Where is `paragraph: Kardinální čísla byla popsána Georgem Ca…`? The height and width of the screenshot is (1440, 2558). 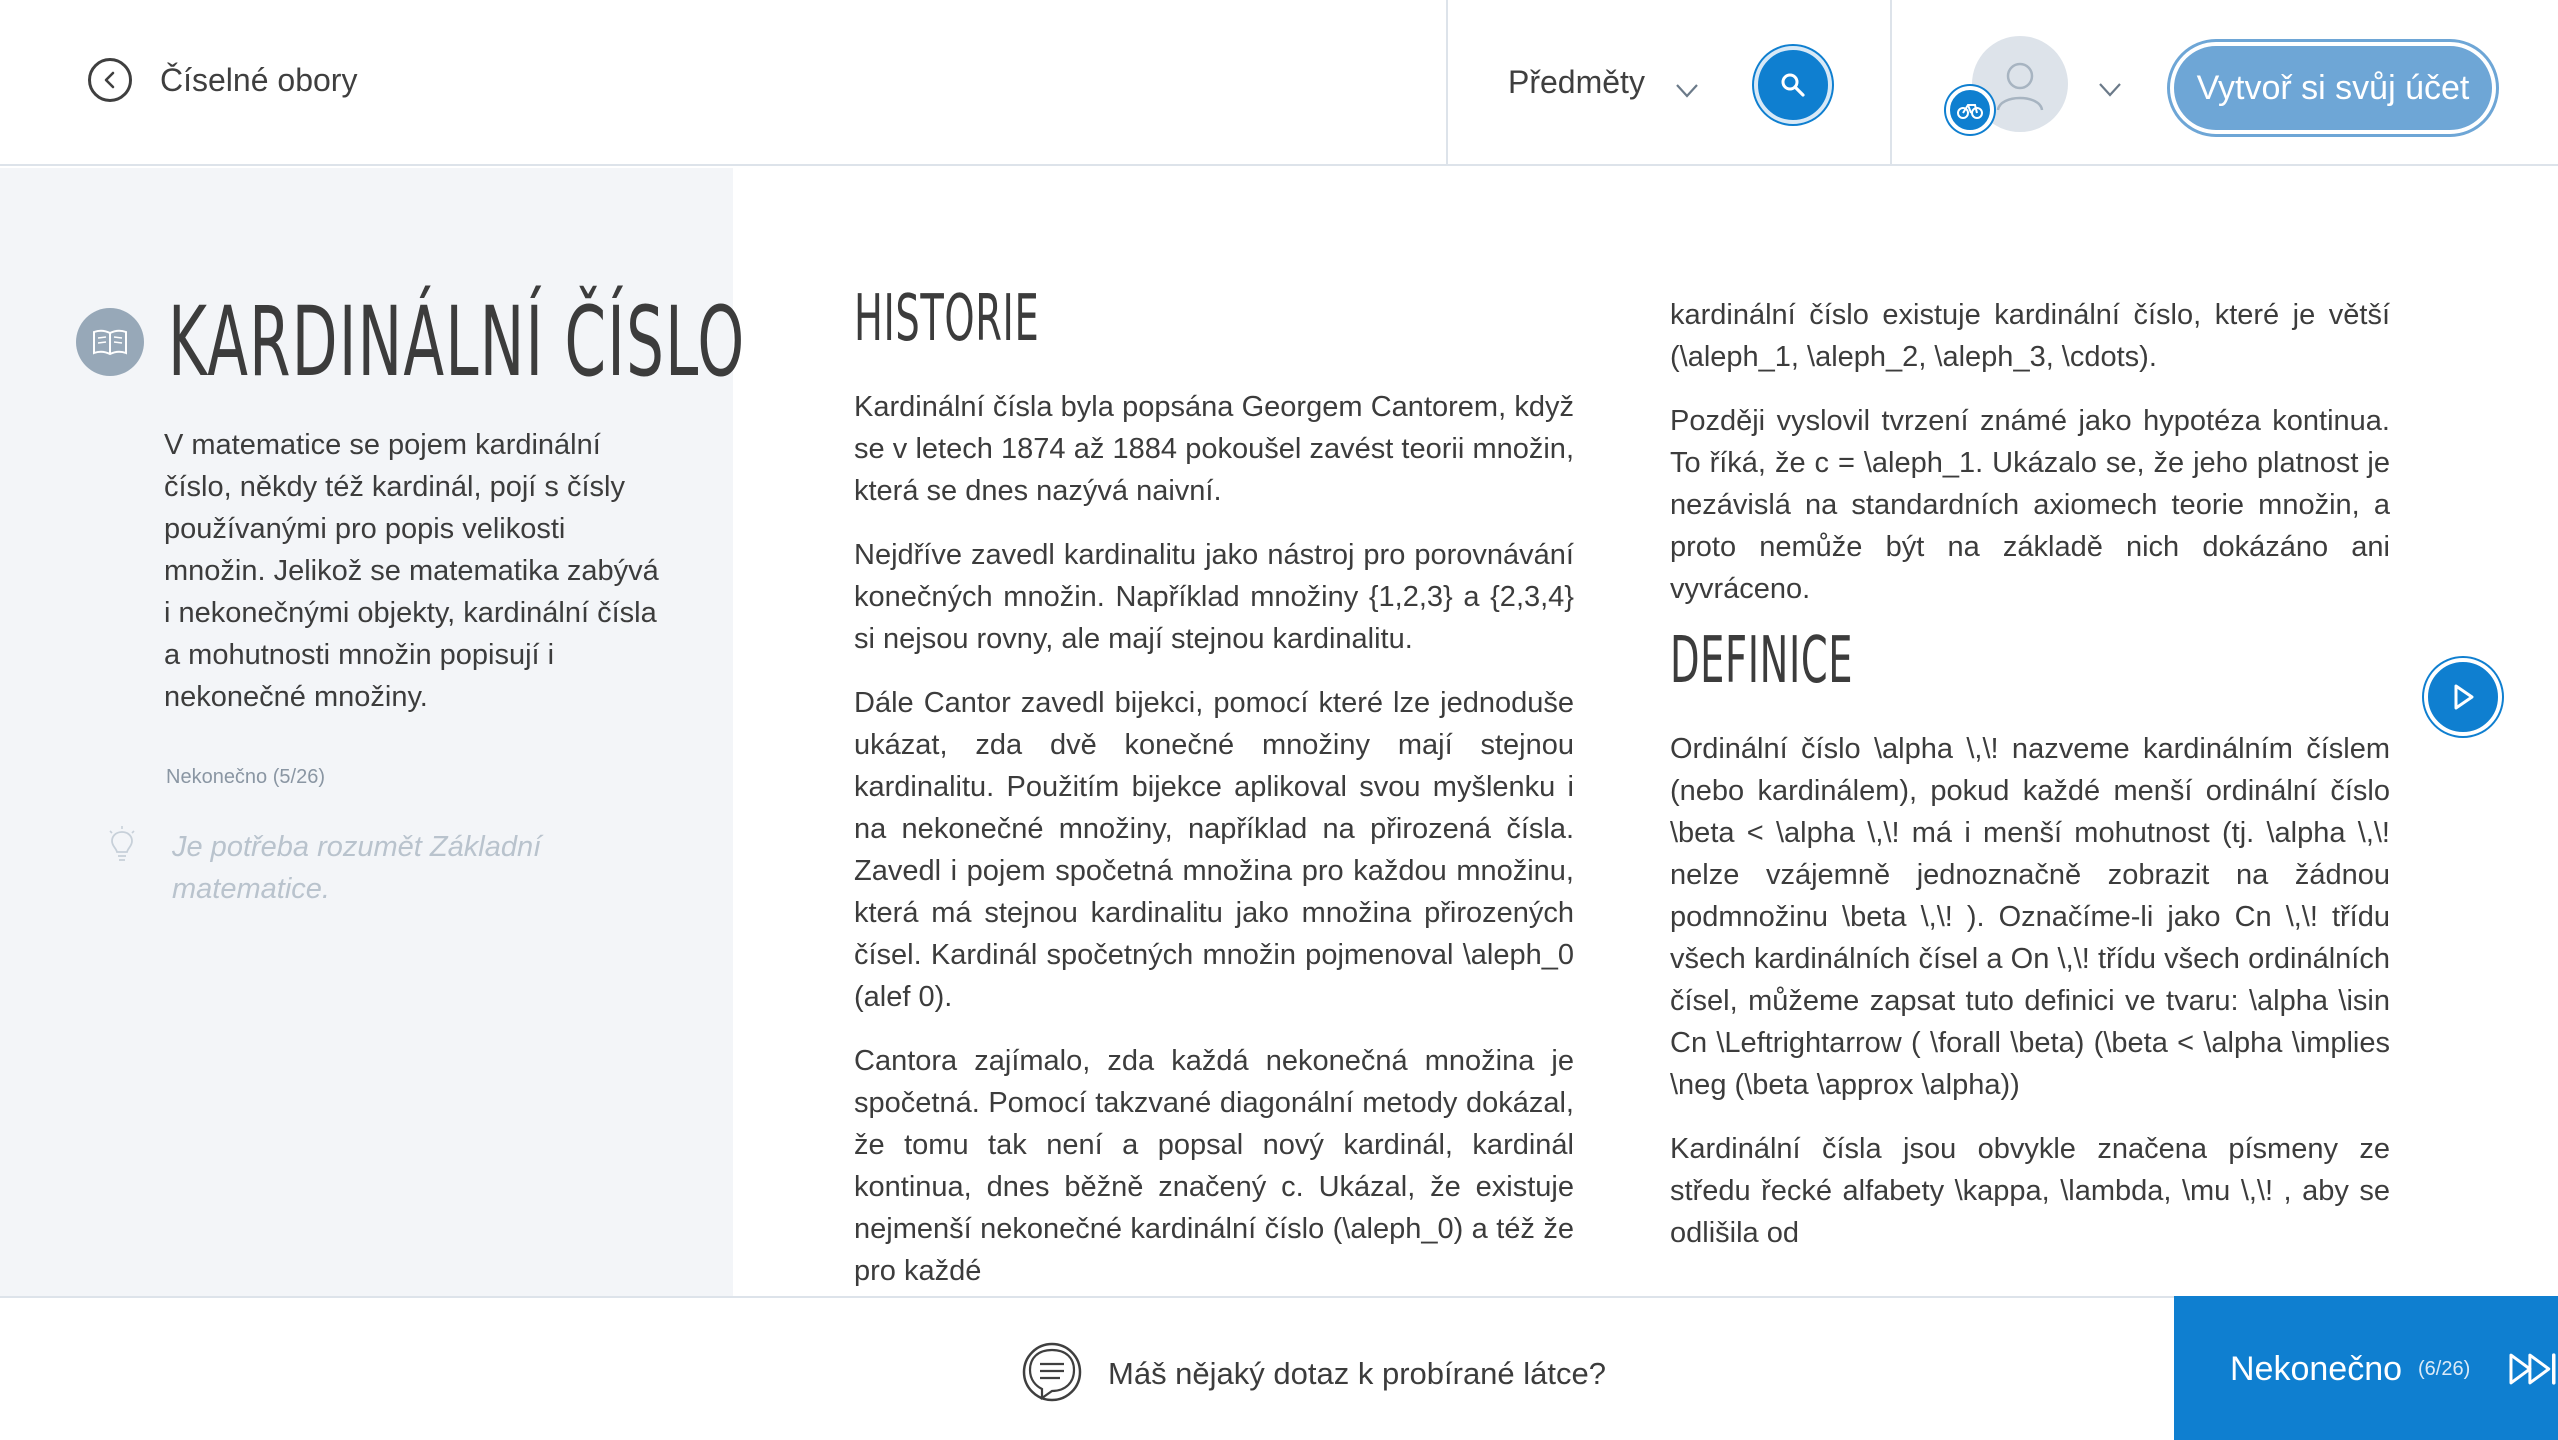
paragraph: Kardinální čísla byla popsána Georgem Ca… is located at coordinates (1214, 449).